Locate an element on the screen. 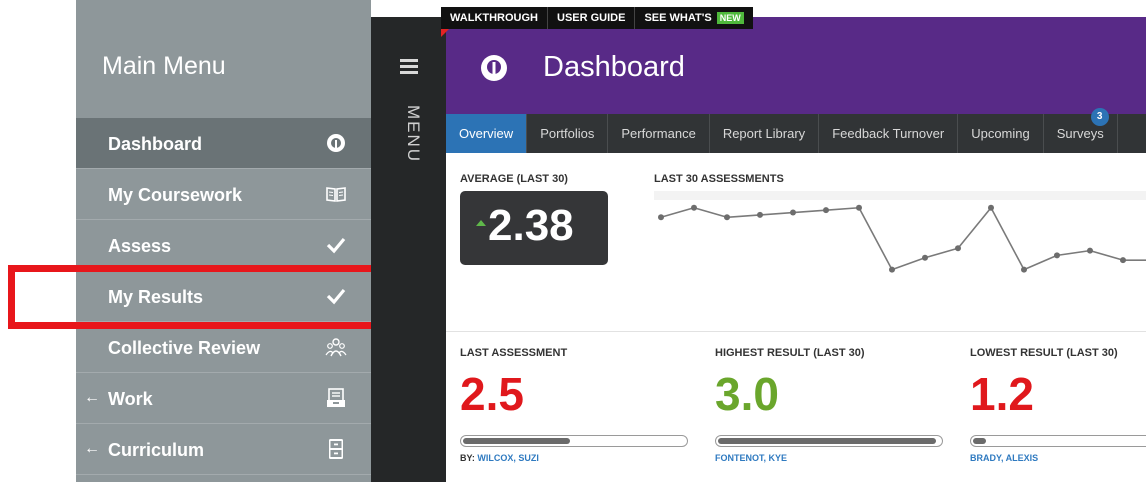  average-value: 2.38 is located at coordinates (531, 225).